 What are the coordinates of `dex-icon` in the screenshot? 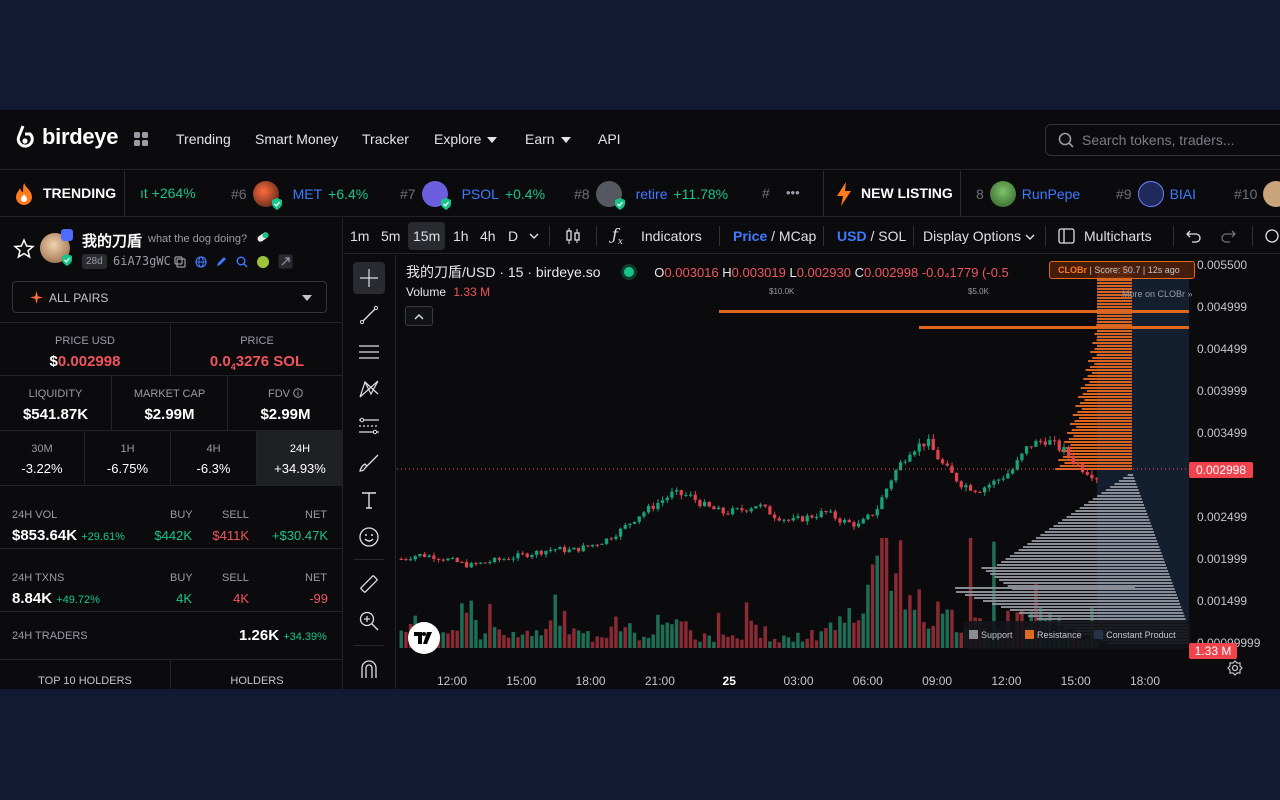 It's located at (263, 262).